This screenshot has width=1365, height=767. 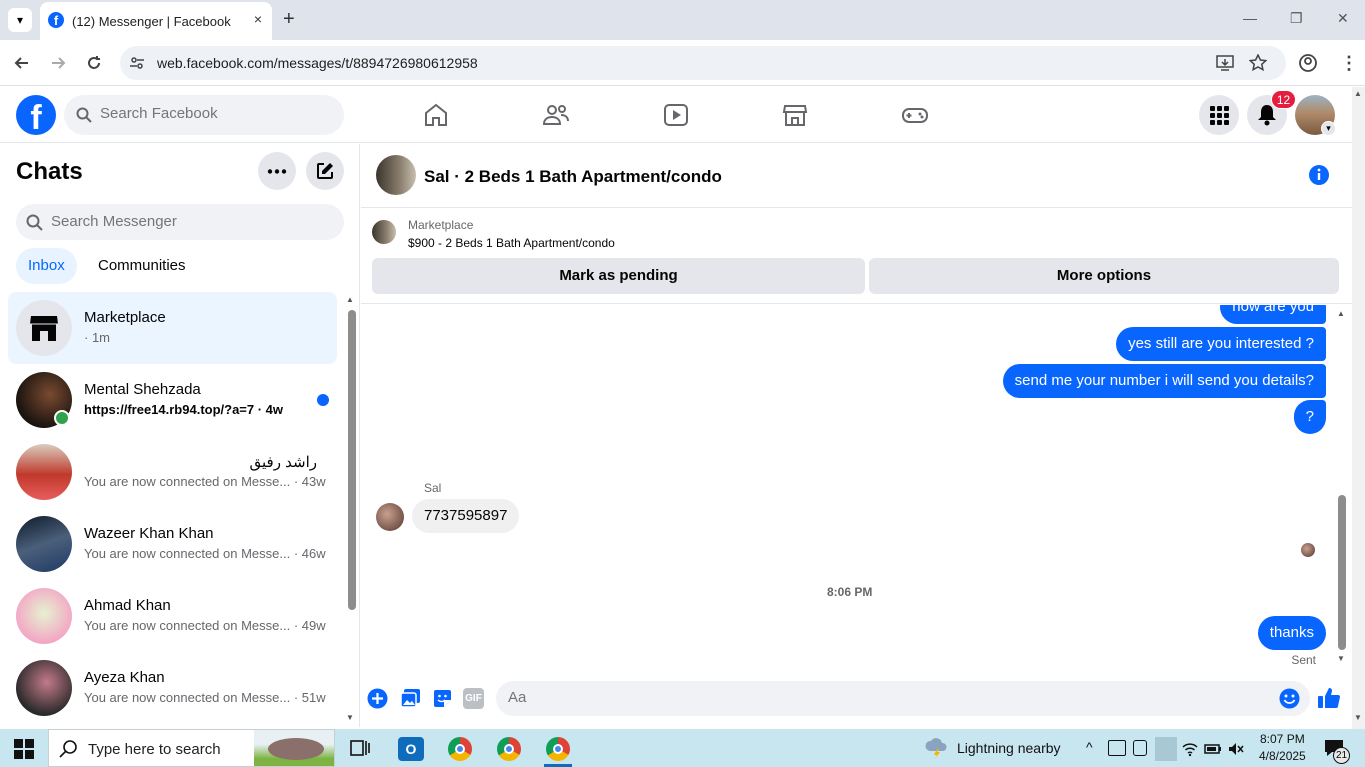 What do you see at coordinates (573, 177) in the screenshot?
I see `conversation-title: Sal · 2 Beds 1 Bath Apartment/condo` at bounding box center [573, 177].